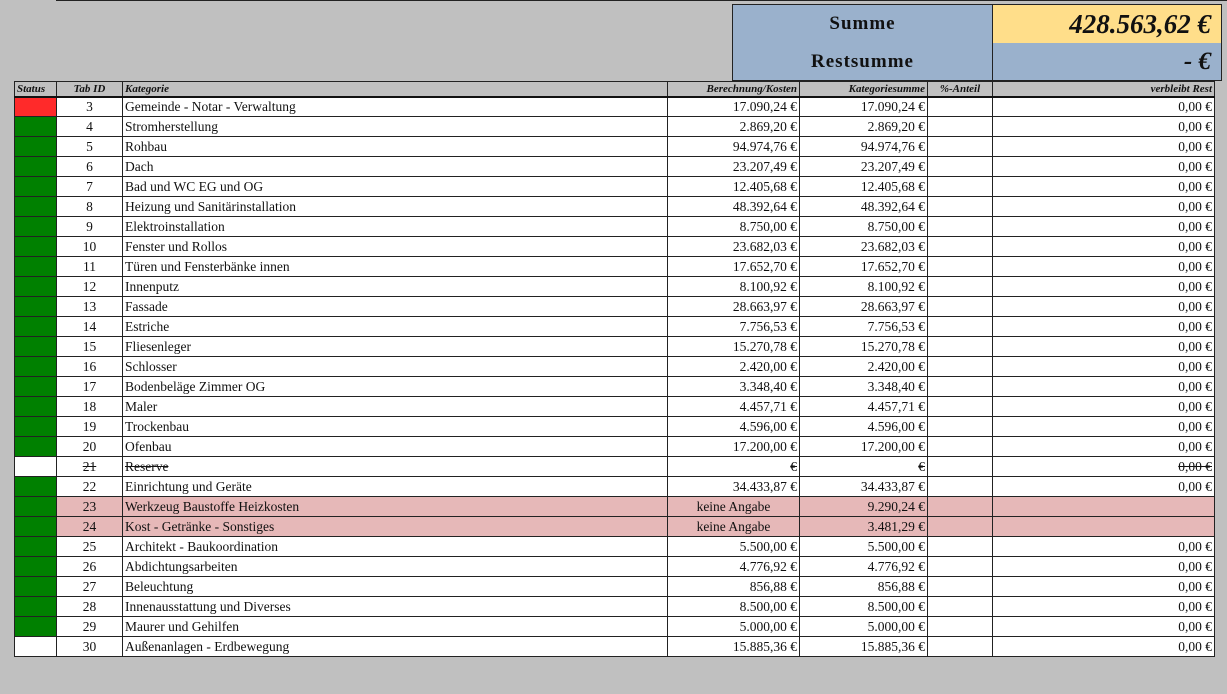 The image size is (1227, 694). Describe the element at coordinates (863, 166) in the screenshot. I see `kategoriesumme-cell: 23.207,49 €` at that location.